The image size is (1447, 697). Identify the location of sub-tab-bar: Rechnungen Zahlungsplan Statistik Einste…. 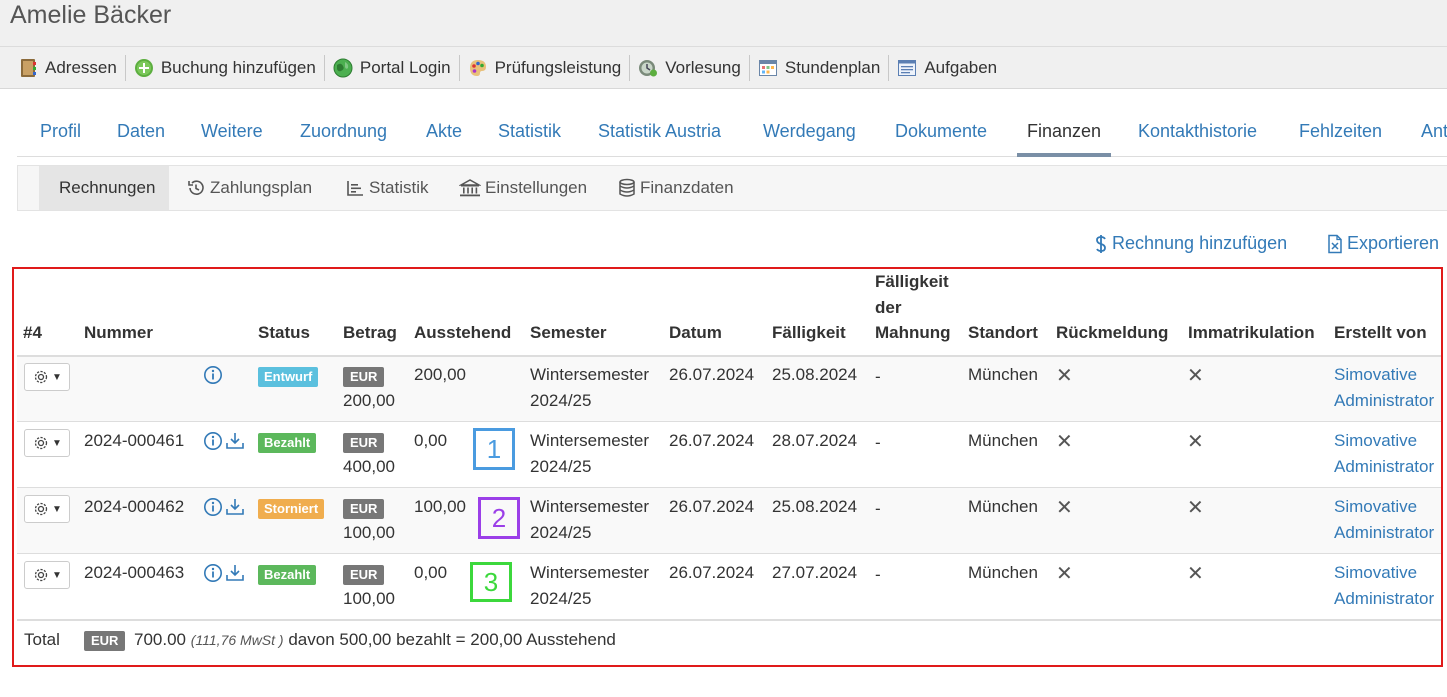
(732, 188).